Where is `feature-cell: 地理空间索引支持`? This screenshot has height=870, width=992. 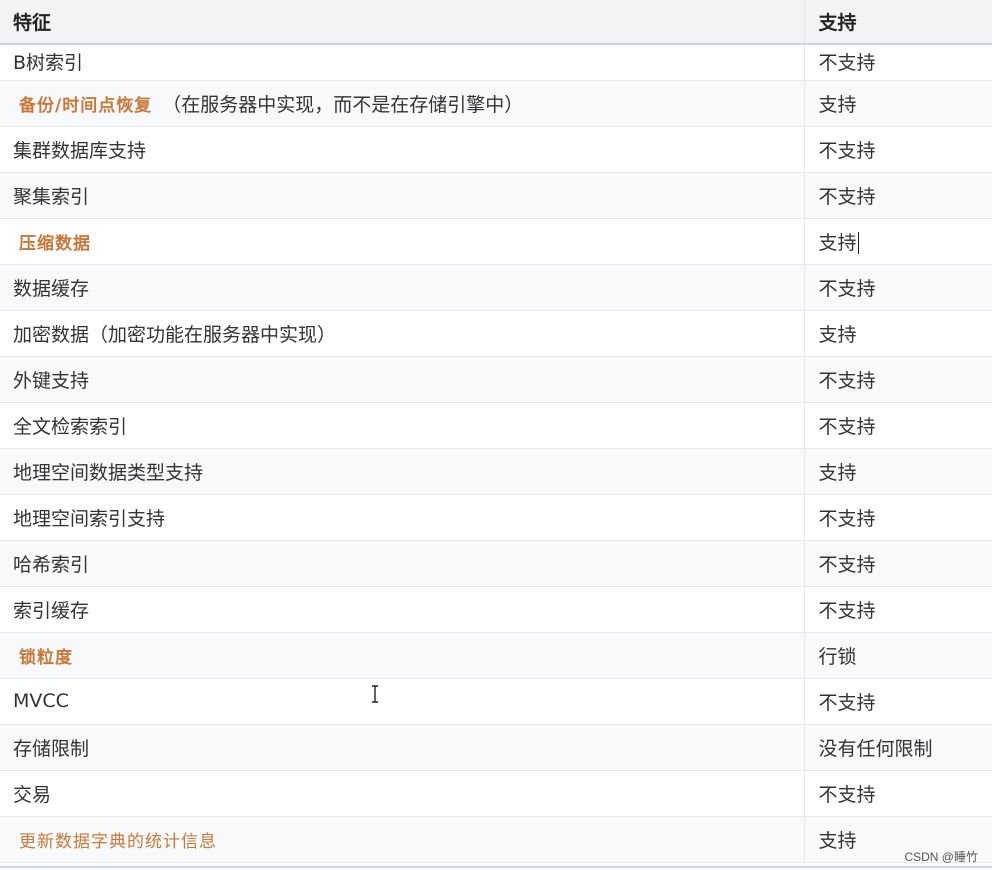 feature-cell: 地理空间索引支持 is located at coordinates (402, 517).